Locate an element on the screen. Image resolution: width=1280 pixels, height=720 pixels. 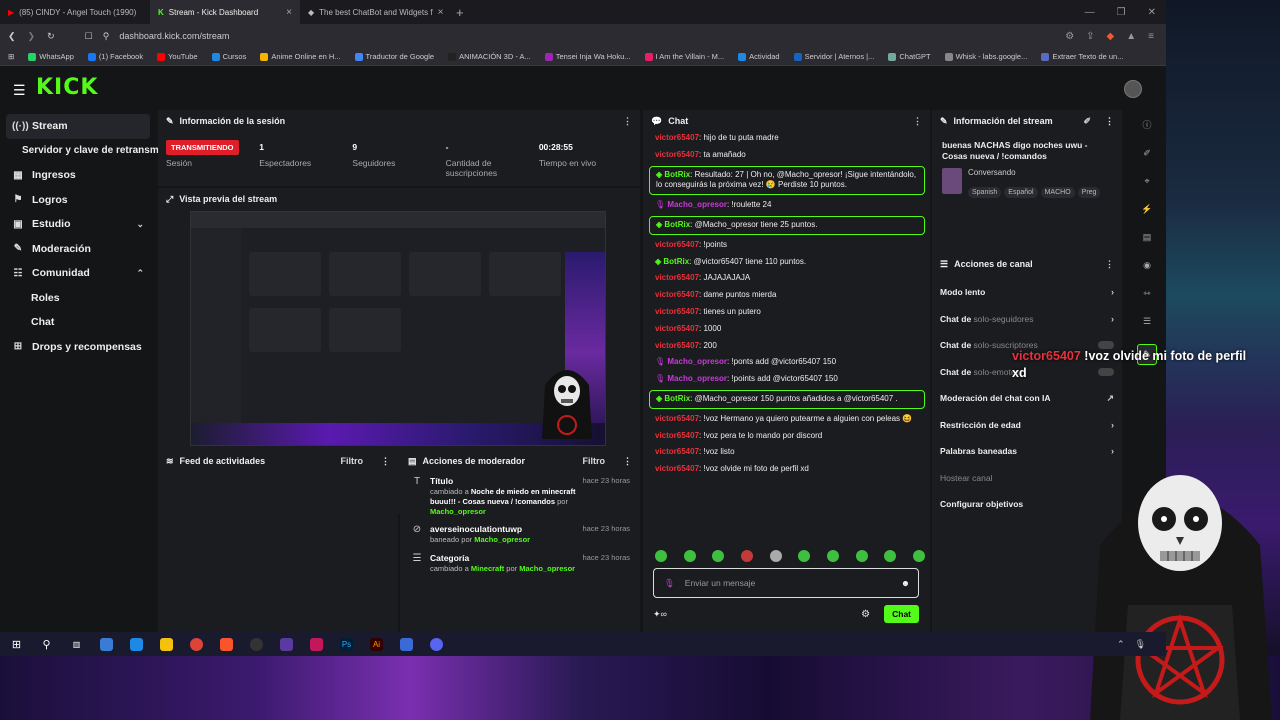
sidebar-item-servidor: Servidor y clave de retransm is located at coordinates (79, 151).